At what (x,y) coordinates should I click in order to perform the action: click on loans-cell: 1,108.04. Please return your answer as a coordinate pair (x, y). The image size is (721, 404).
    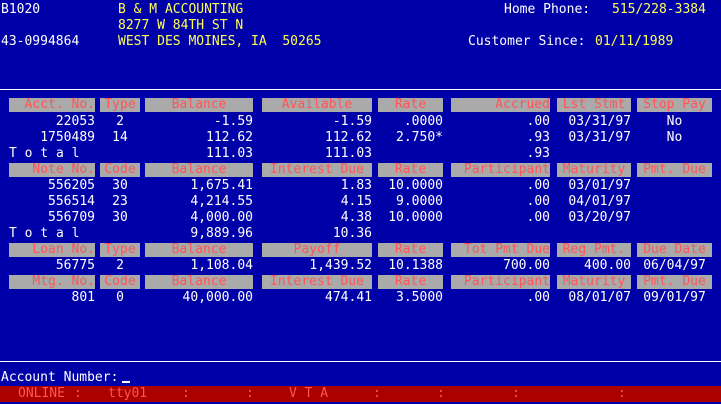
    Looking at the image, I should click on (221, 265).